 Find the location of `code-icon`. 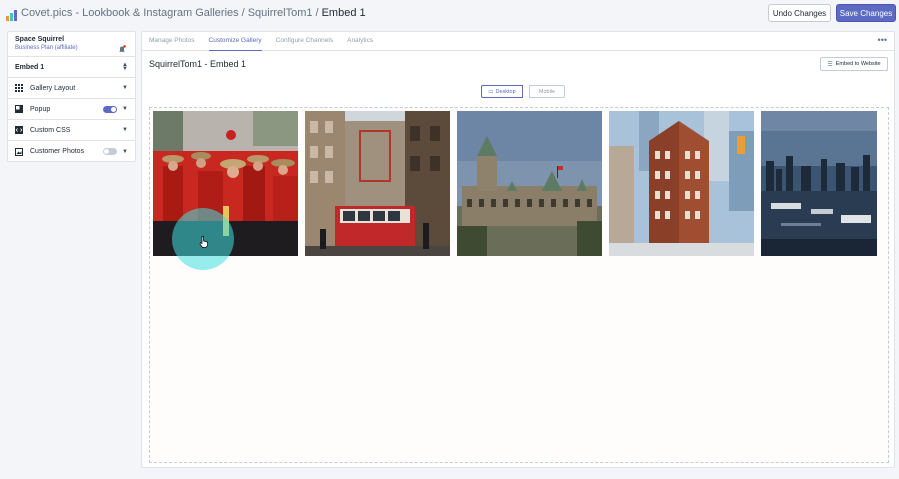

code-icon is located at coordinates (19, 130).